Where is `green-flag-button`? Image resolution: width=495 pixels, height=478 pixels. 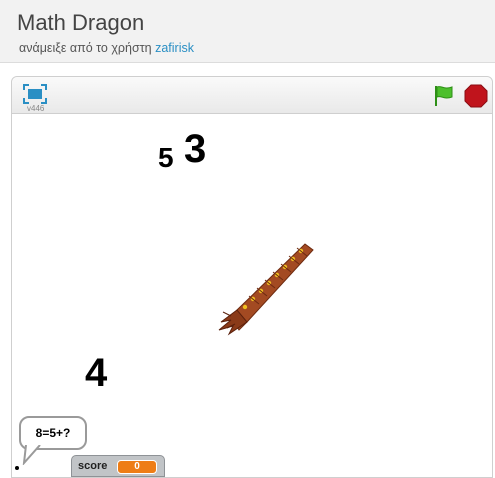
green-flag-button is located at coordinates (444, 96).